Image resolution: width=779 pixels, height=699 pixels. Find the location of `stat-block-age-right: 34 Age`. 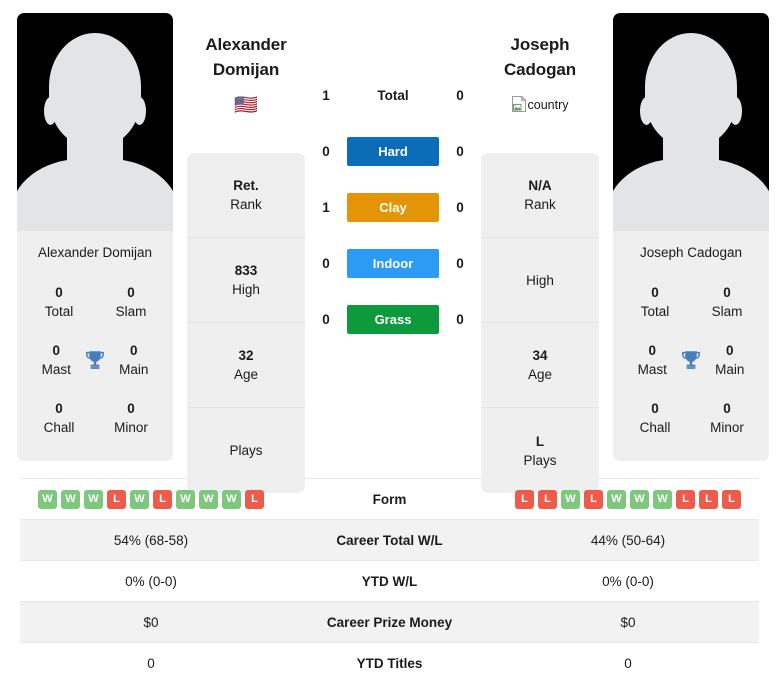

stat-block-age-right: 34 Age is located at coordinates (540, 366).